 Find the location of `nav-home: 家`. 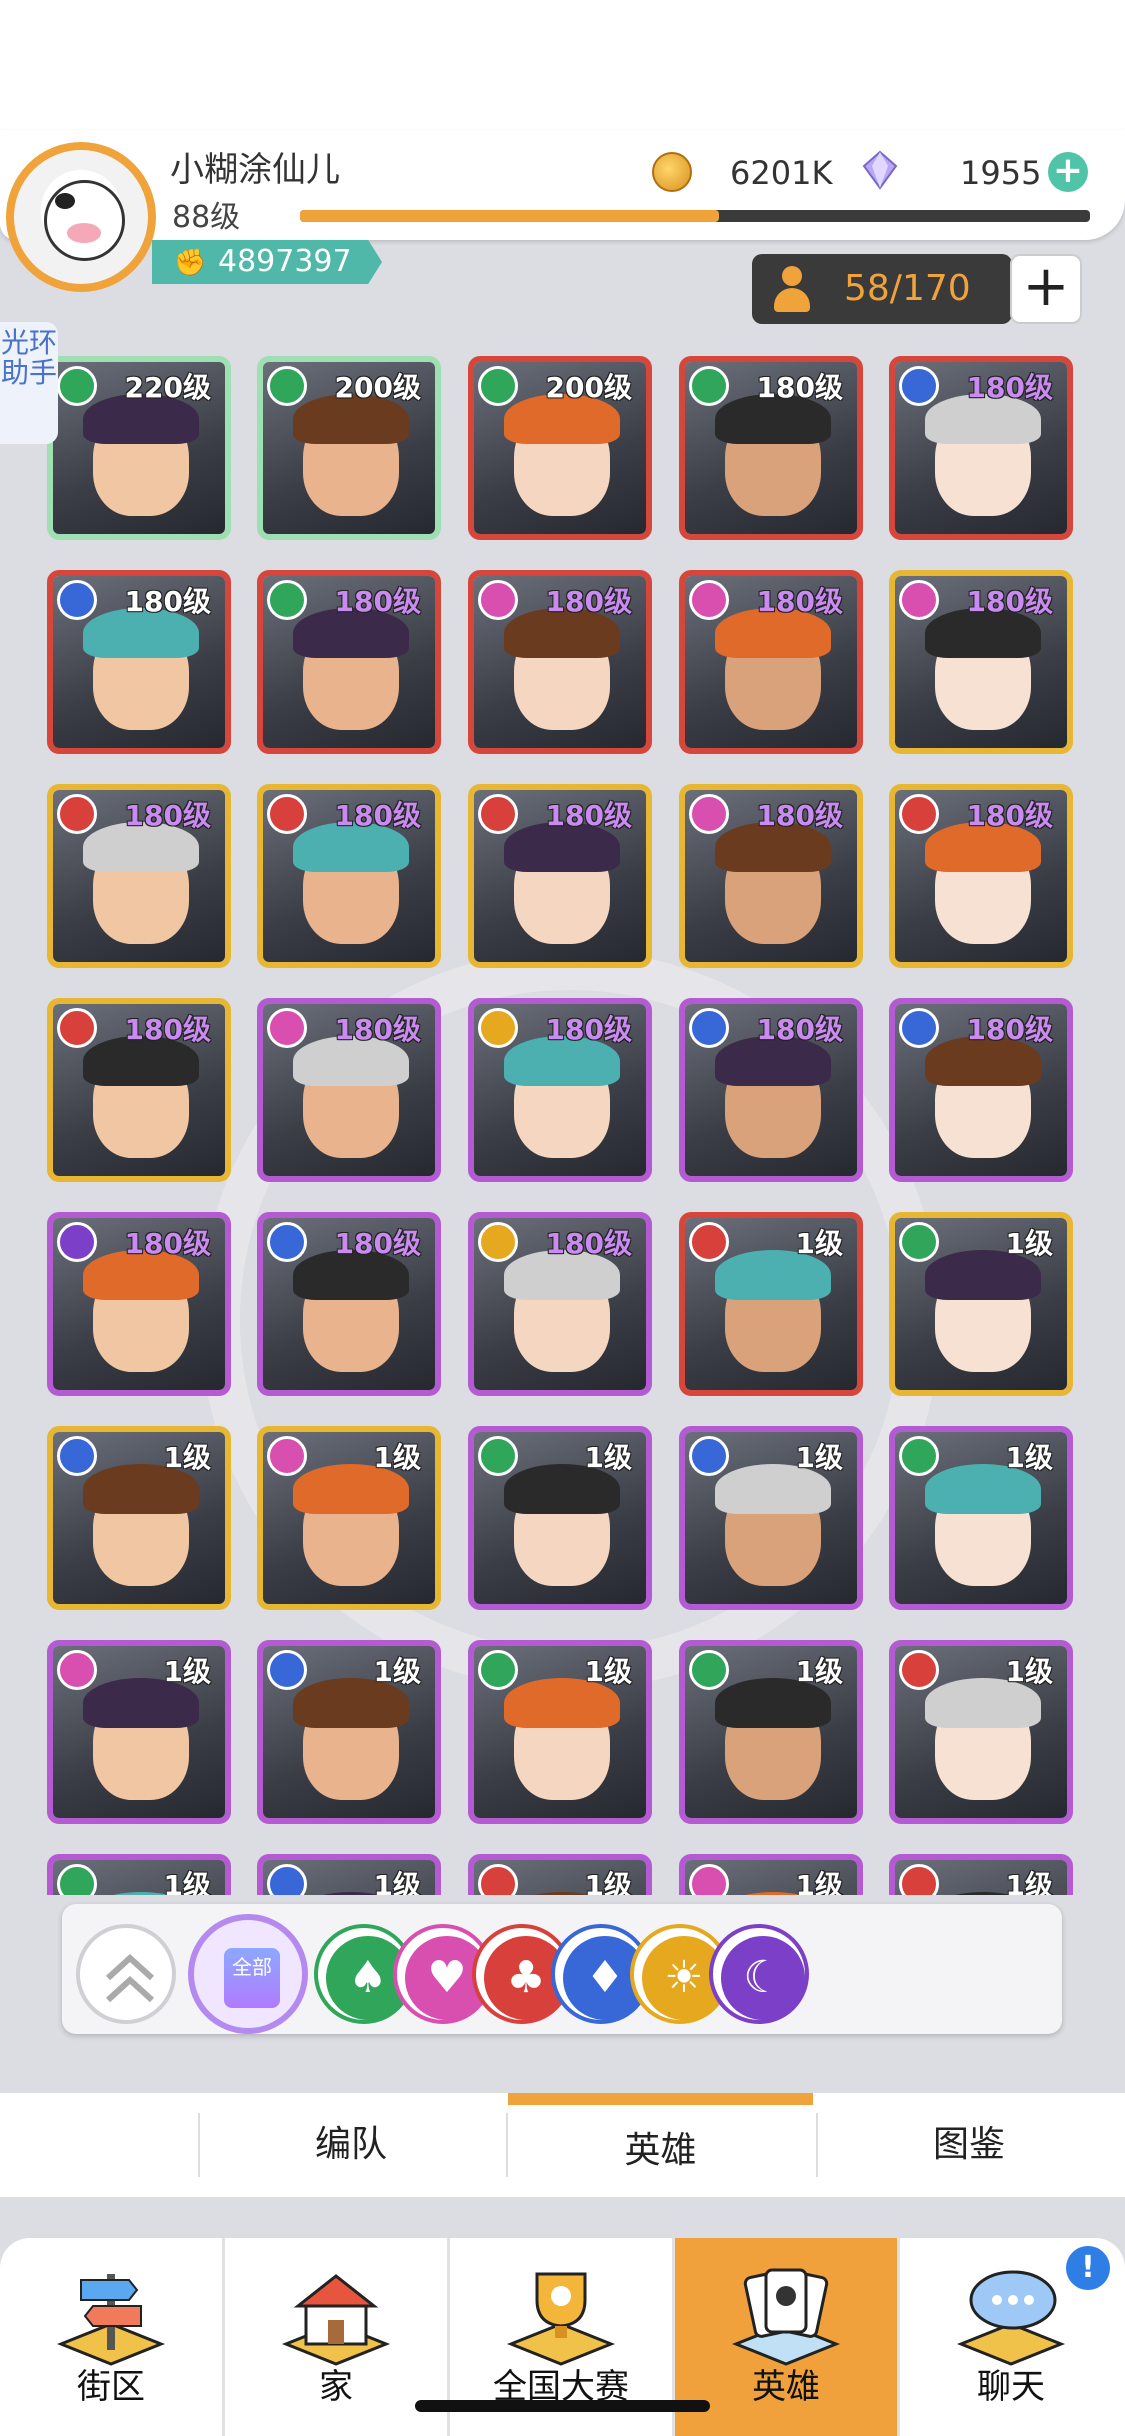

nav-home: 家 is located at coordinates (336, 2337).